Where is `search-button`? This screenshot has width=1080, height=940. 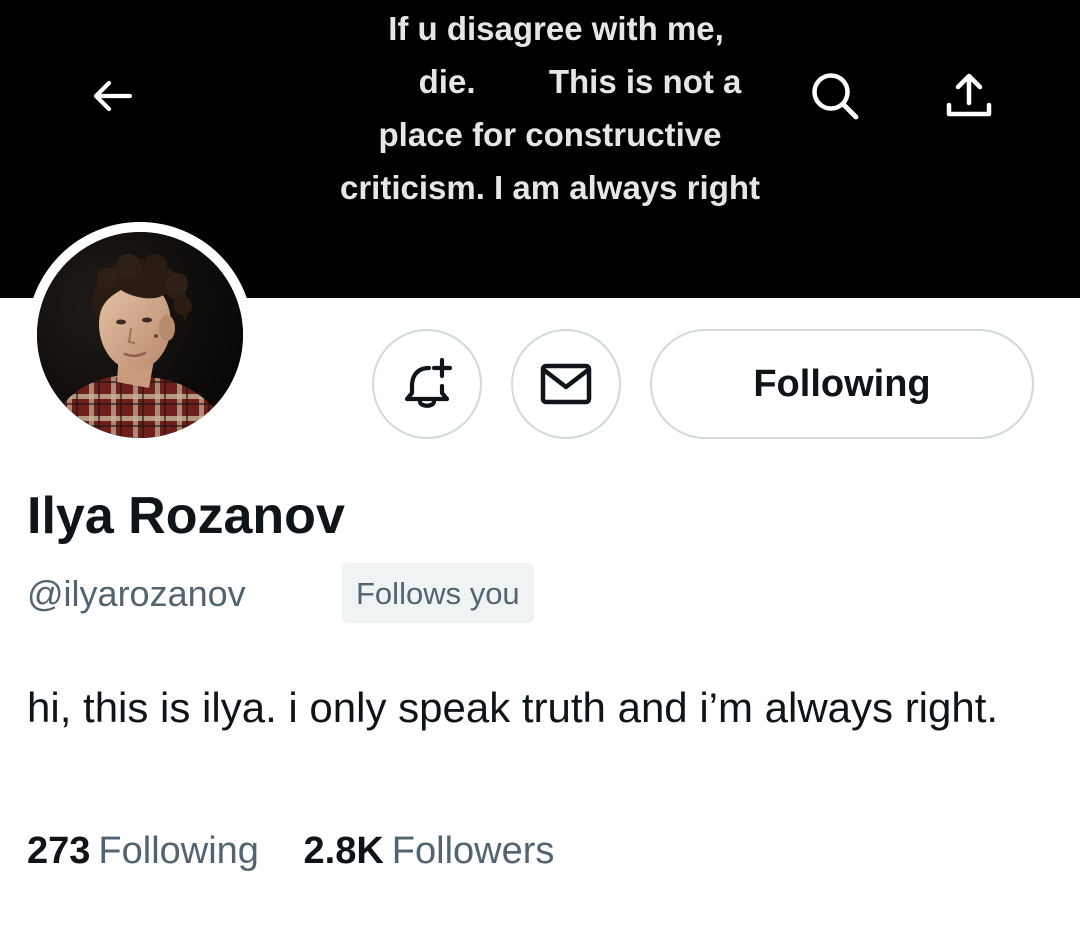
search-button is located at coordinates (835, 96).